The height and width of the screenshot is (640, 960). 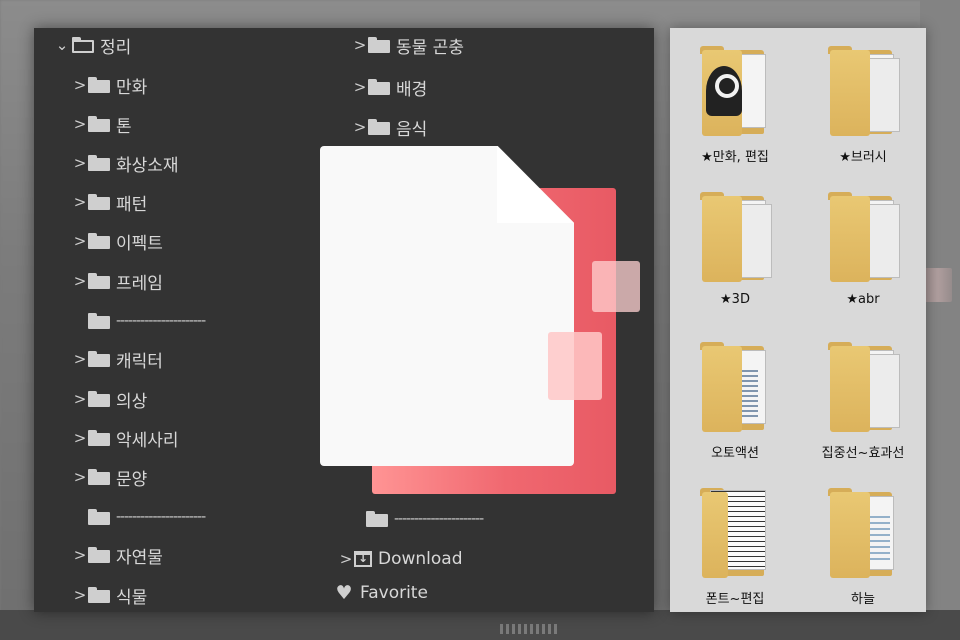 I want to click on grid-folder-label: ★브러시, so click(x=863, y=157).